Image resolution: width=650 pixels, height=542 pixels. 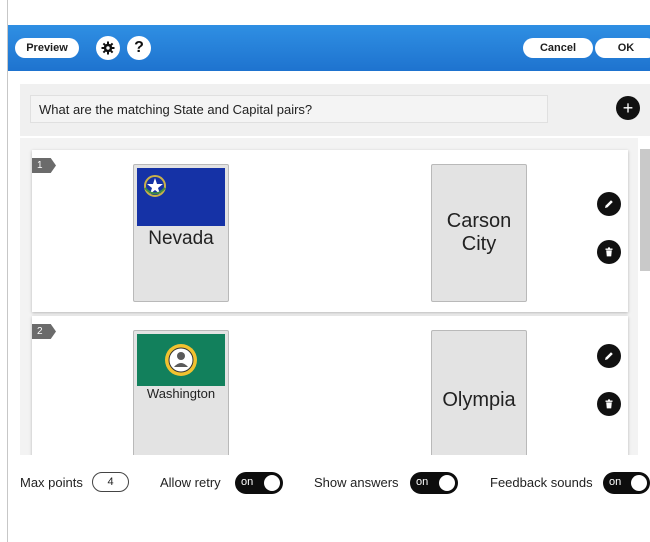 What do you see at coordinates (44, 331) in the screenshot?
I see `pair-number-tag: 2` at bounding box center [44, 331].